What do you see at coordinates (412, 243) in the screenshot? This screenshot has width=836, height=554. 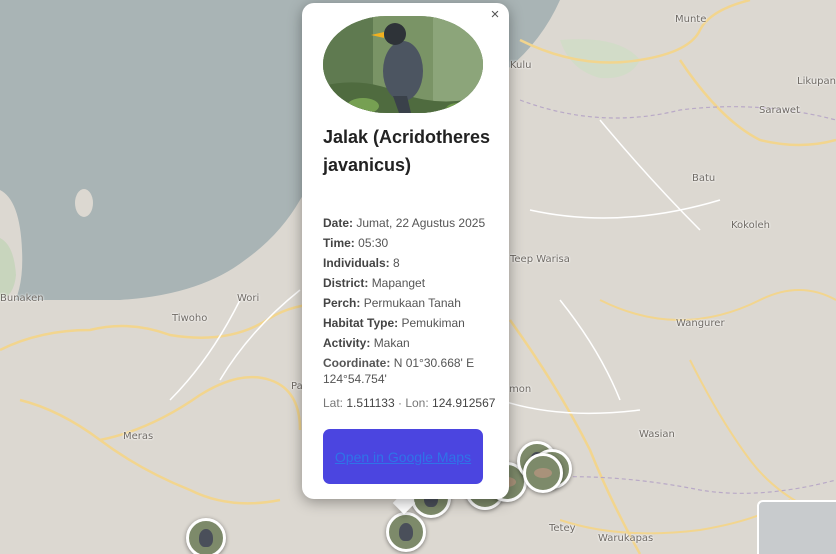 I see `detail-row: Time: 05:30` at bounding box center [412, 243].